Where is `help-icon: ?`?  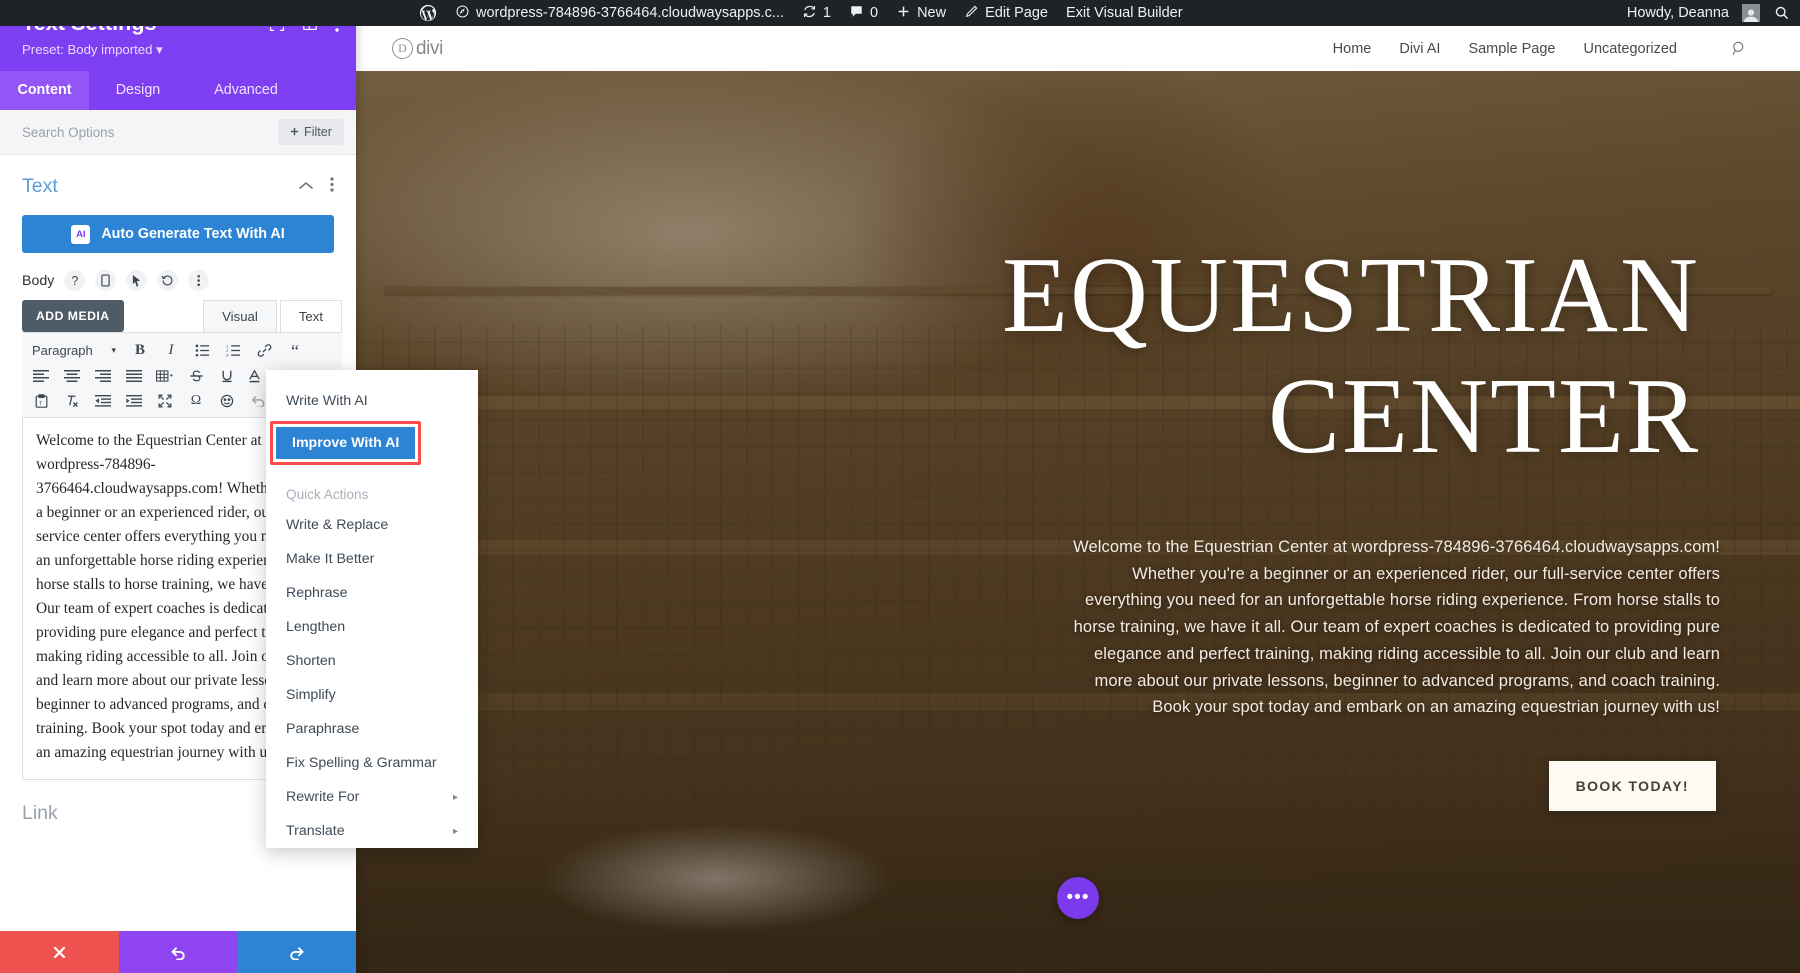 help-icon: ? is located at coordinates (75, 280).